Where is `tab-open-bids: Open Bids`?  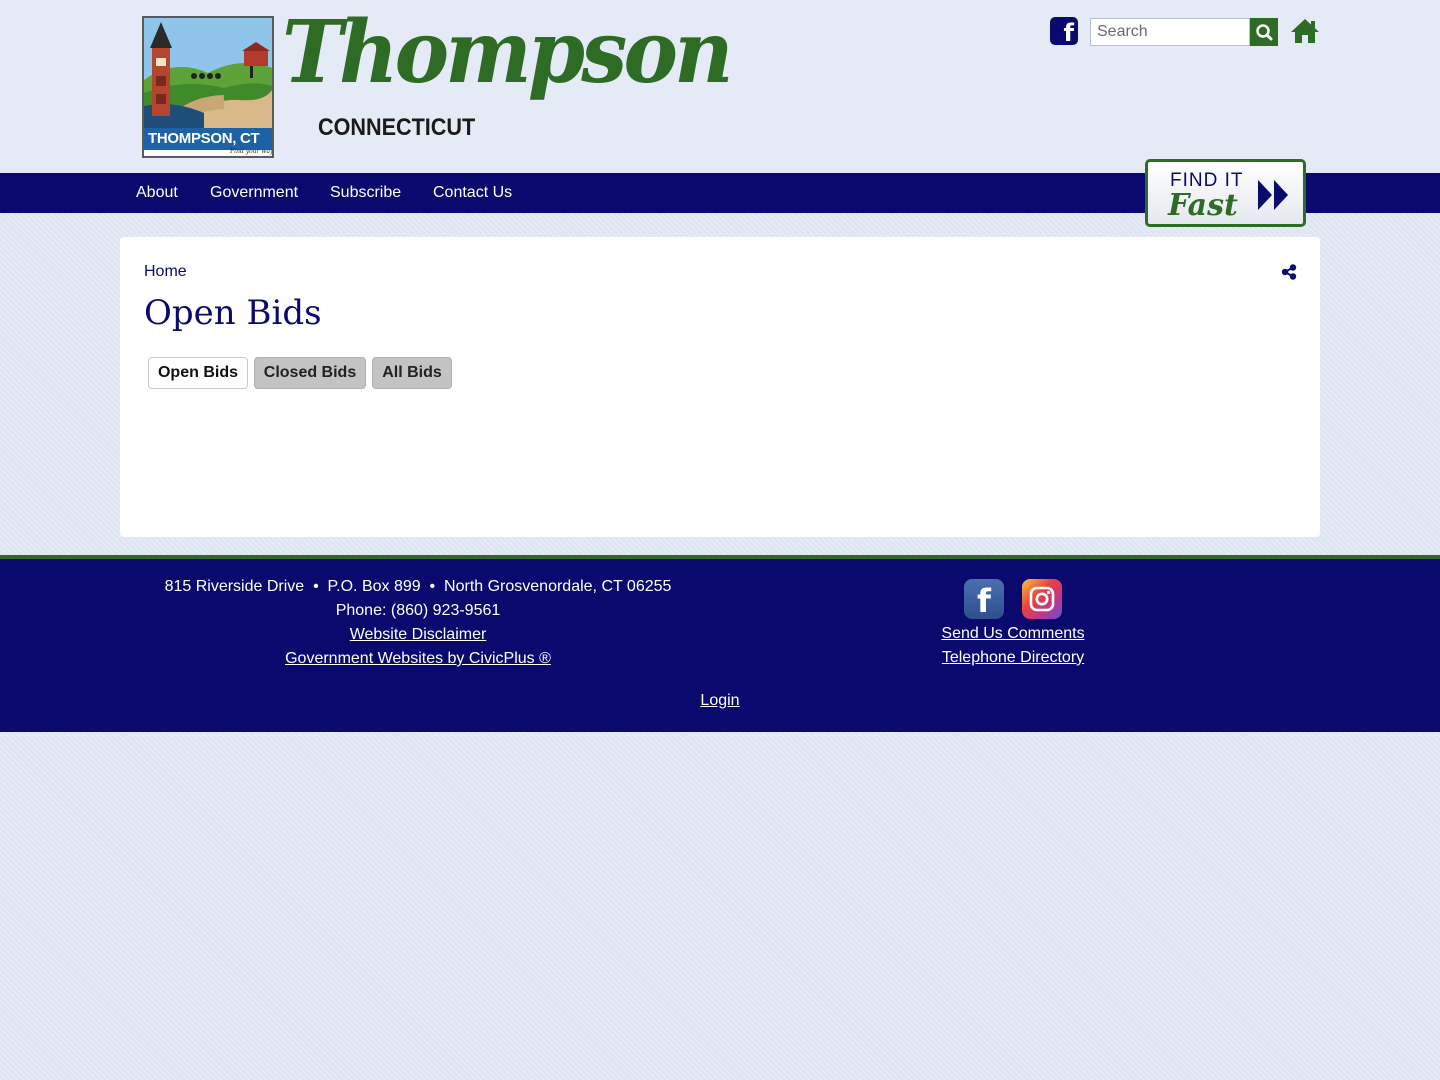 tab-open-bids: Open Bids is located at coordinates (198, 373).